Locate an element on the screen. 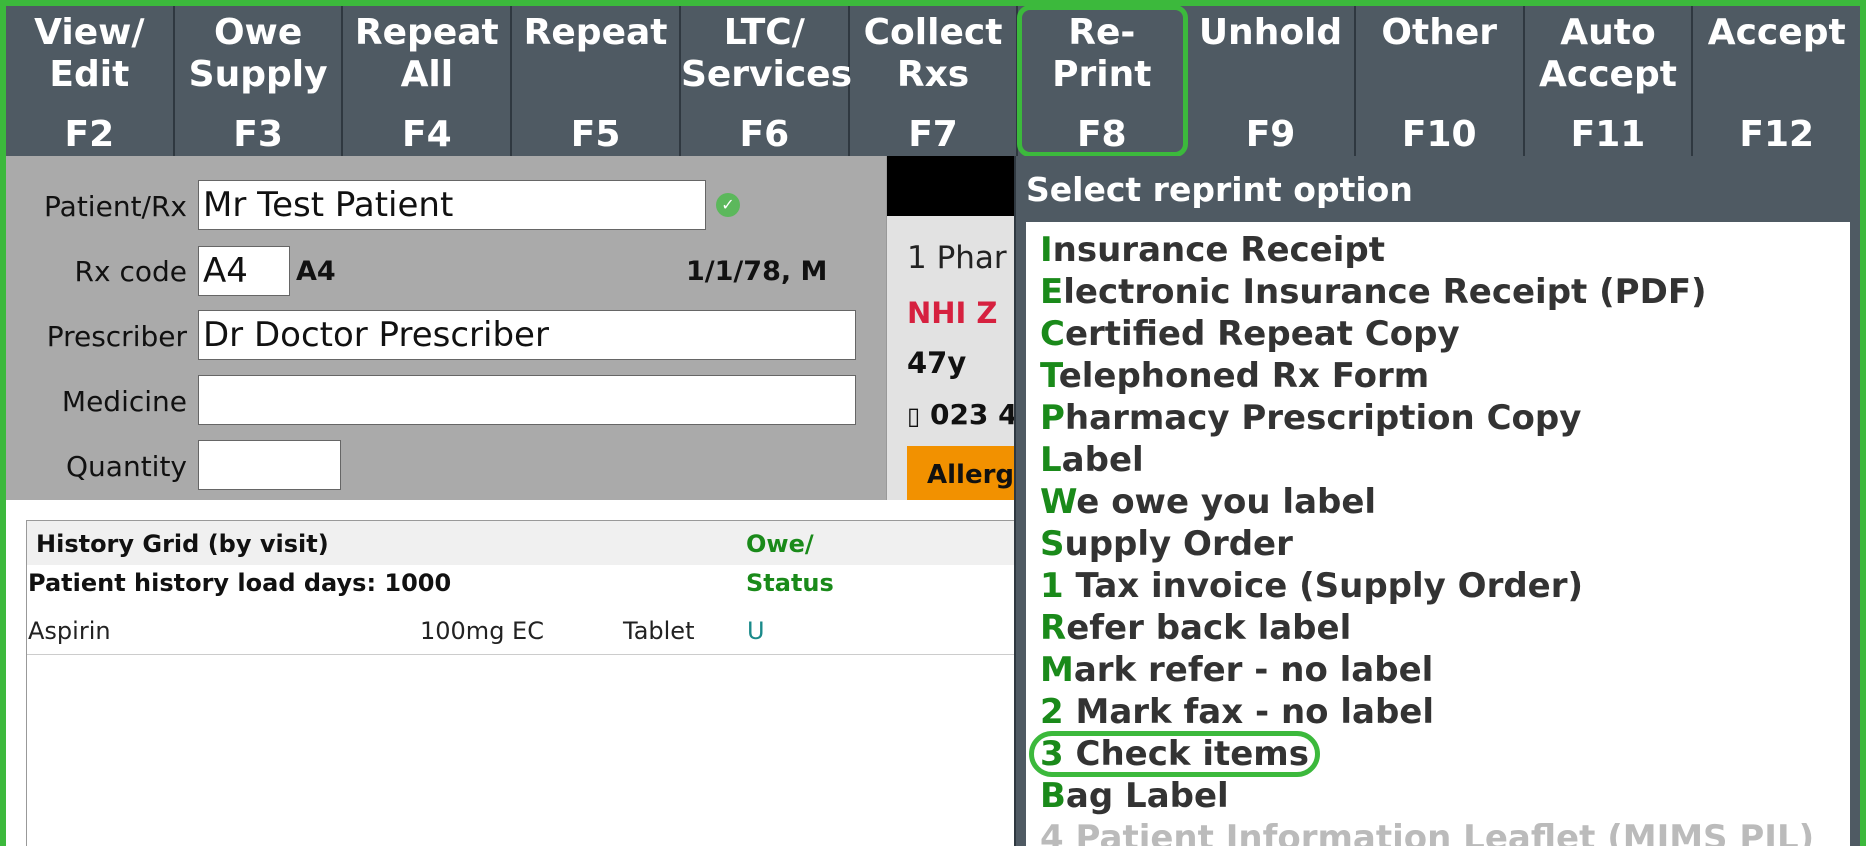  row-status: U is located at coordinates (756, 631).